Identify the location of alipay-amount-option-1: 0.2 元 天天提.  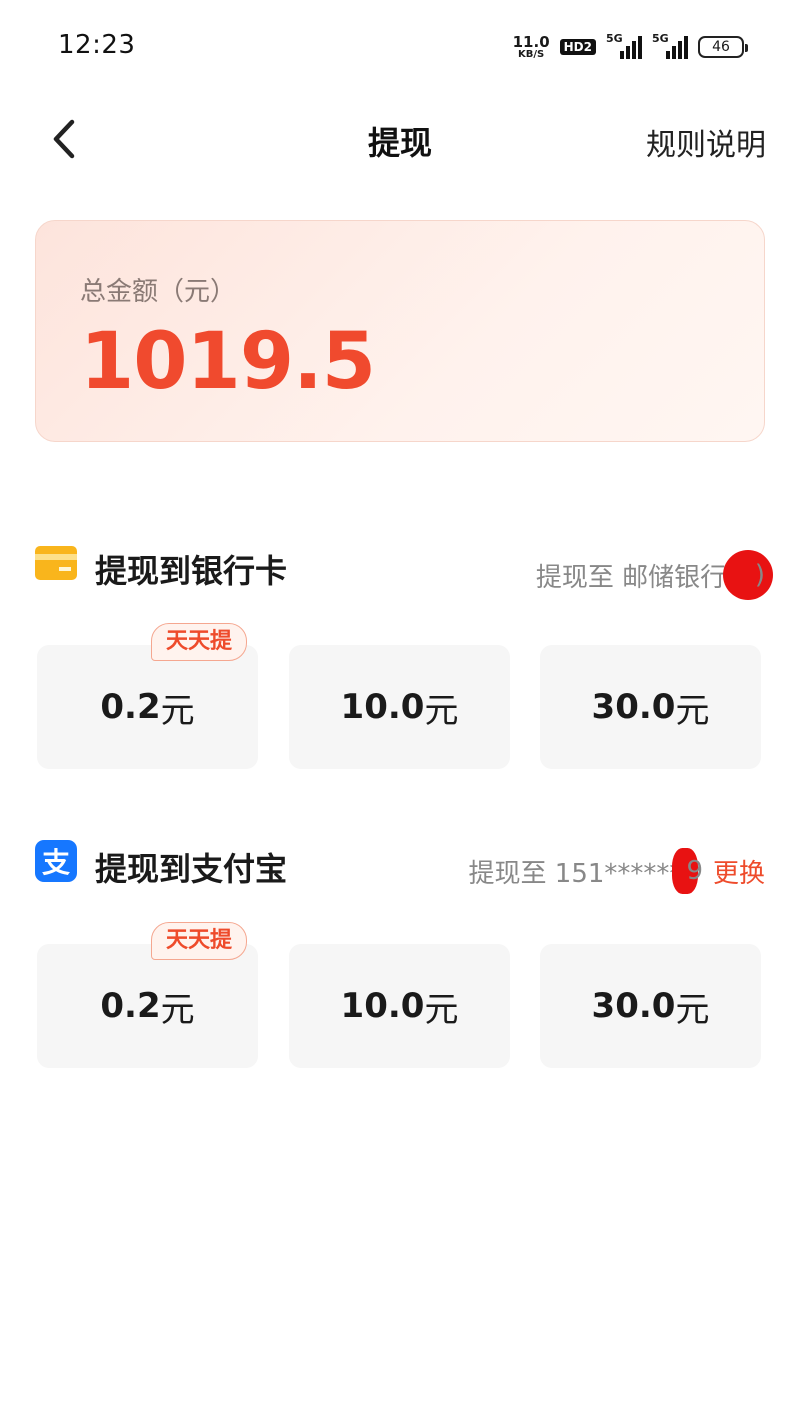
(147, 995).